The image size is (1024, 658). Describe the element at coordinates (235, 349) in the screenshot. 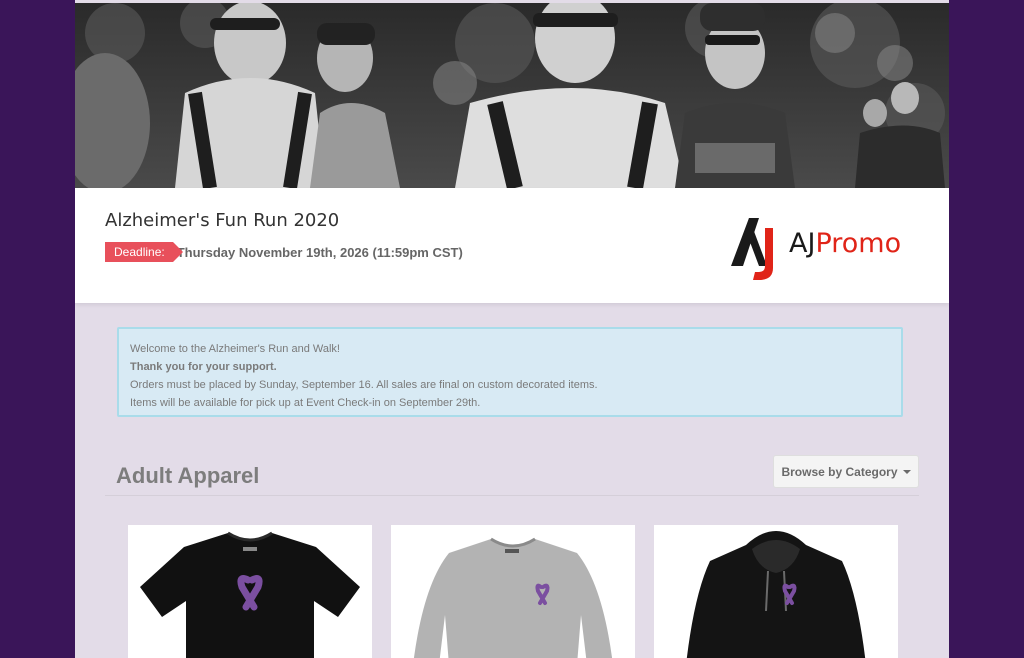

I see `notice-line: Welcome to the Alzheimer's Run and Walk!` at that location.